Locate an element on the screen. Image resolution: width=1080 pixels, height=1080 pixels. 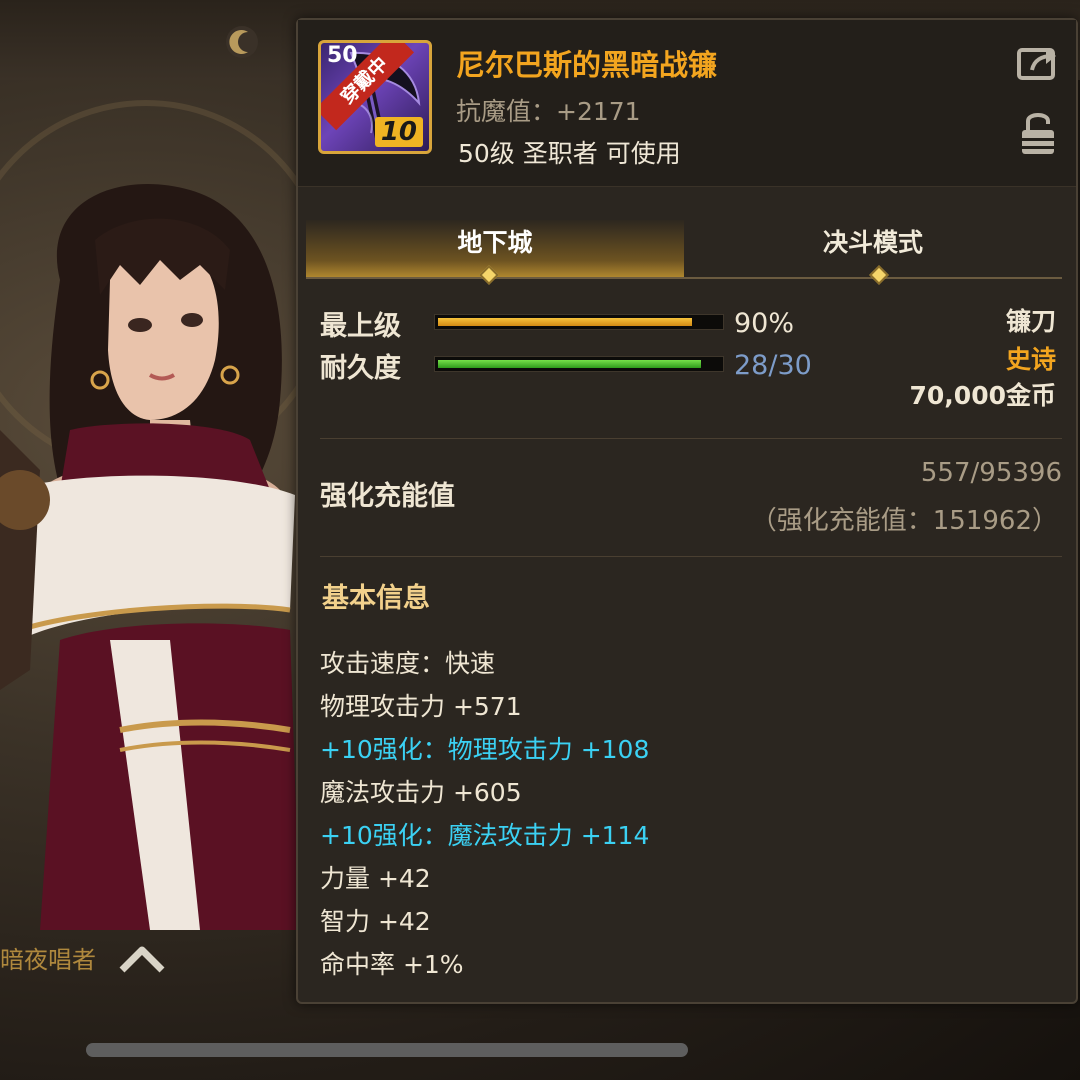
character-name: 暗夜唱者 is located at coordinates (48, 960).